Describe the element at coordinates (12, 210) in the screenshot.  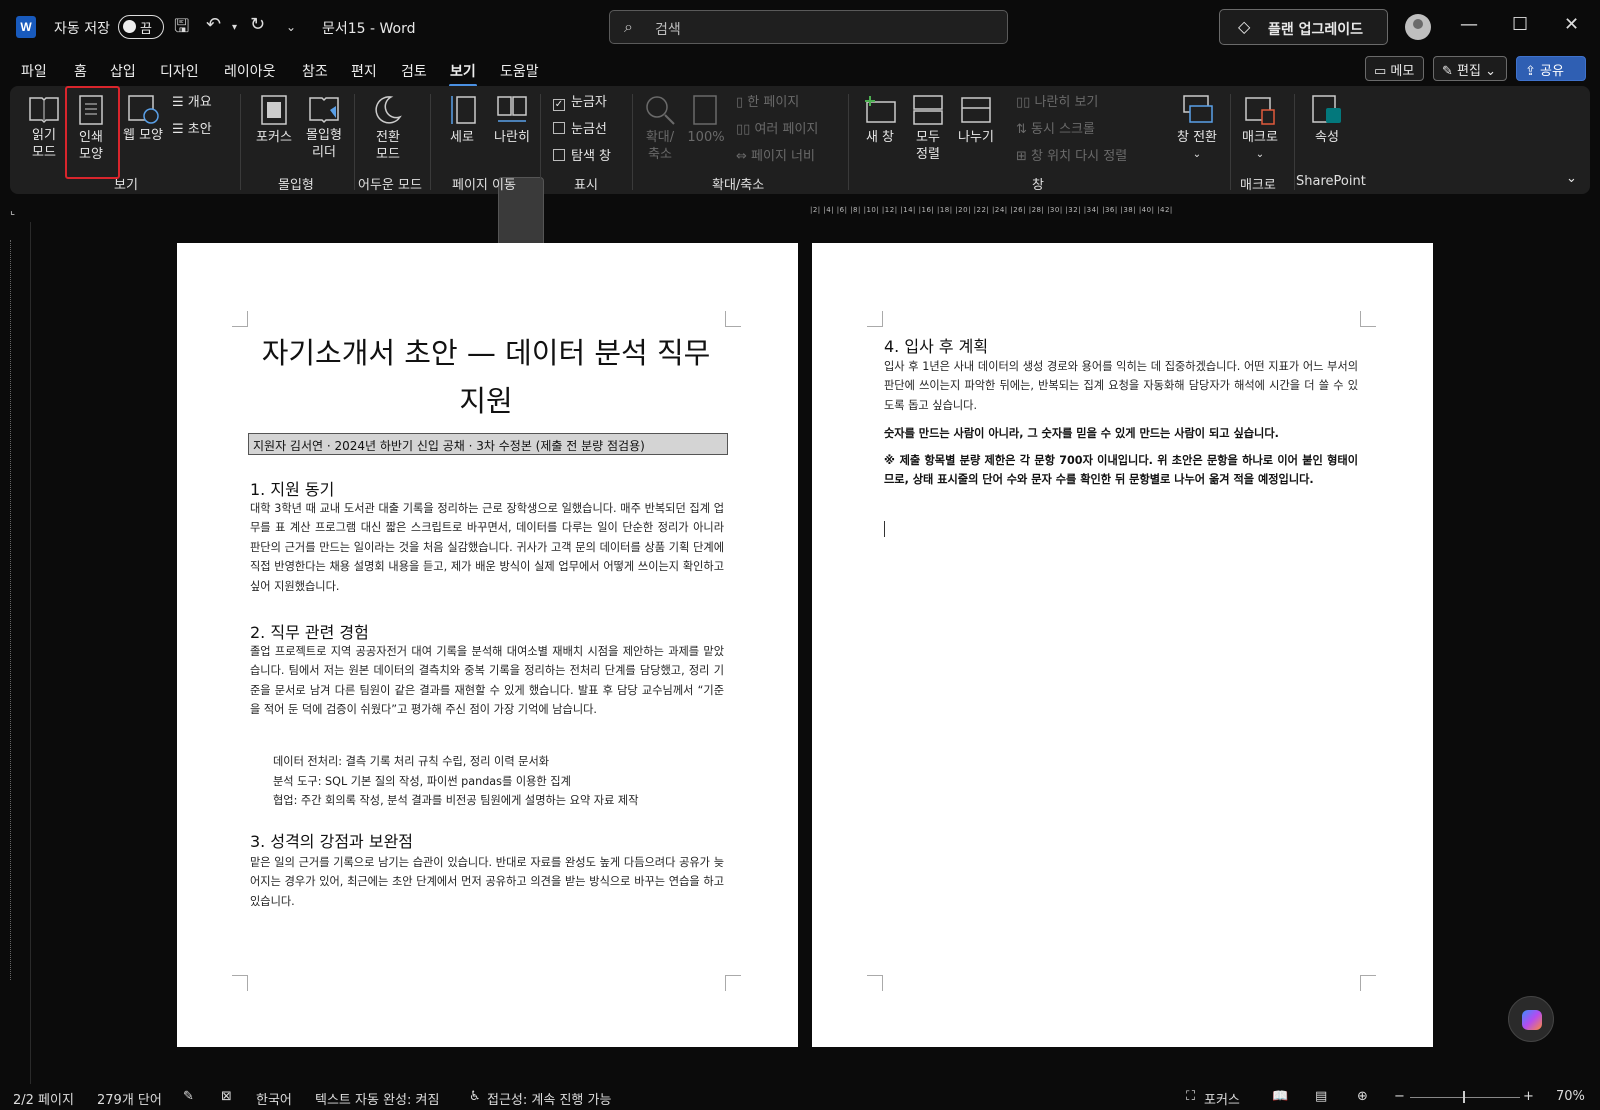
I see `tab-stop-icon: ⌞` at that location.